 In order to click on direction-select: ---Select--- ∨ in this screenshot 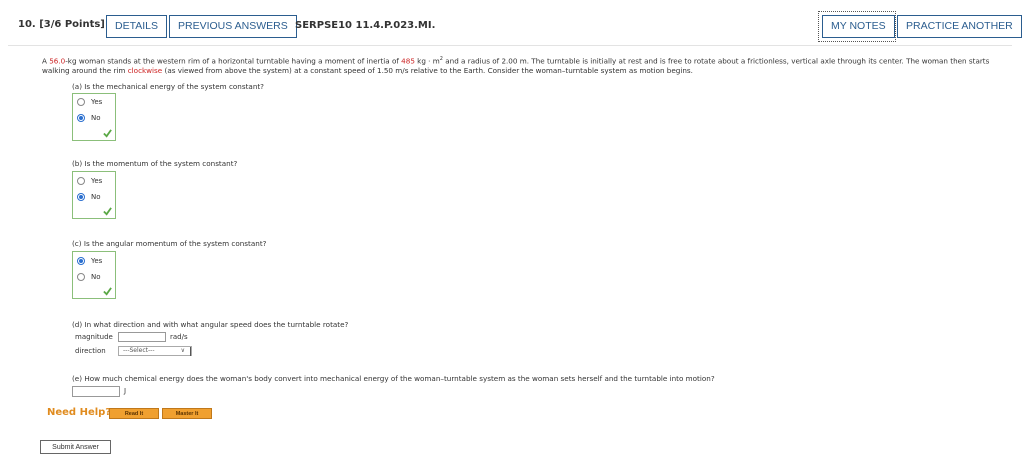, I will do `click(155, 351)`.